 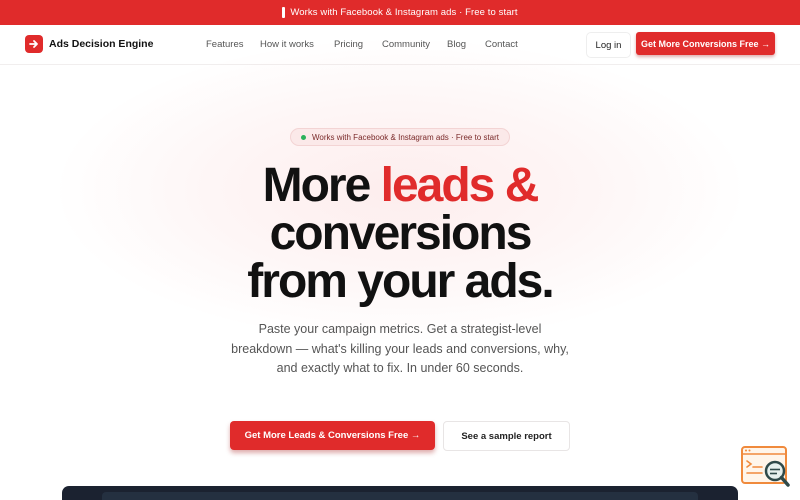 What do you see at coordinates (766, 468) in the screenshot?
I see `report-search-icon` at bounding box center [766, 468].